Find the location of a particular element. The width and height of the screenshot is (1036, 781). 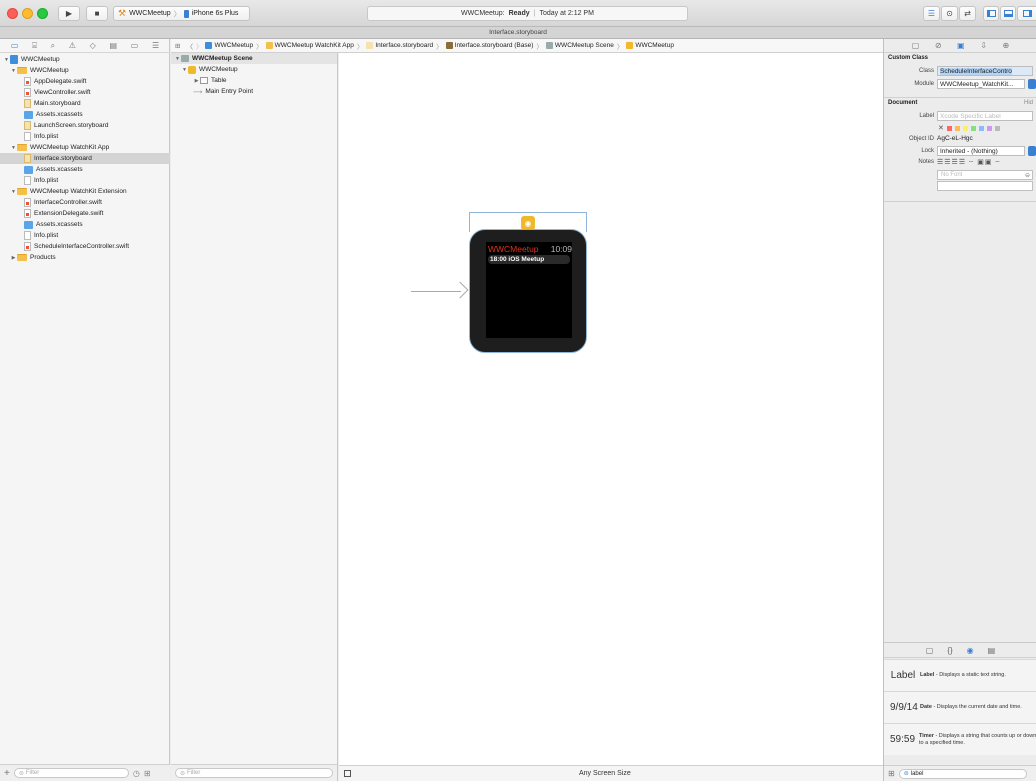

swatch-red is located at coordinates (949, 128).